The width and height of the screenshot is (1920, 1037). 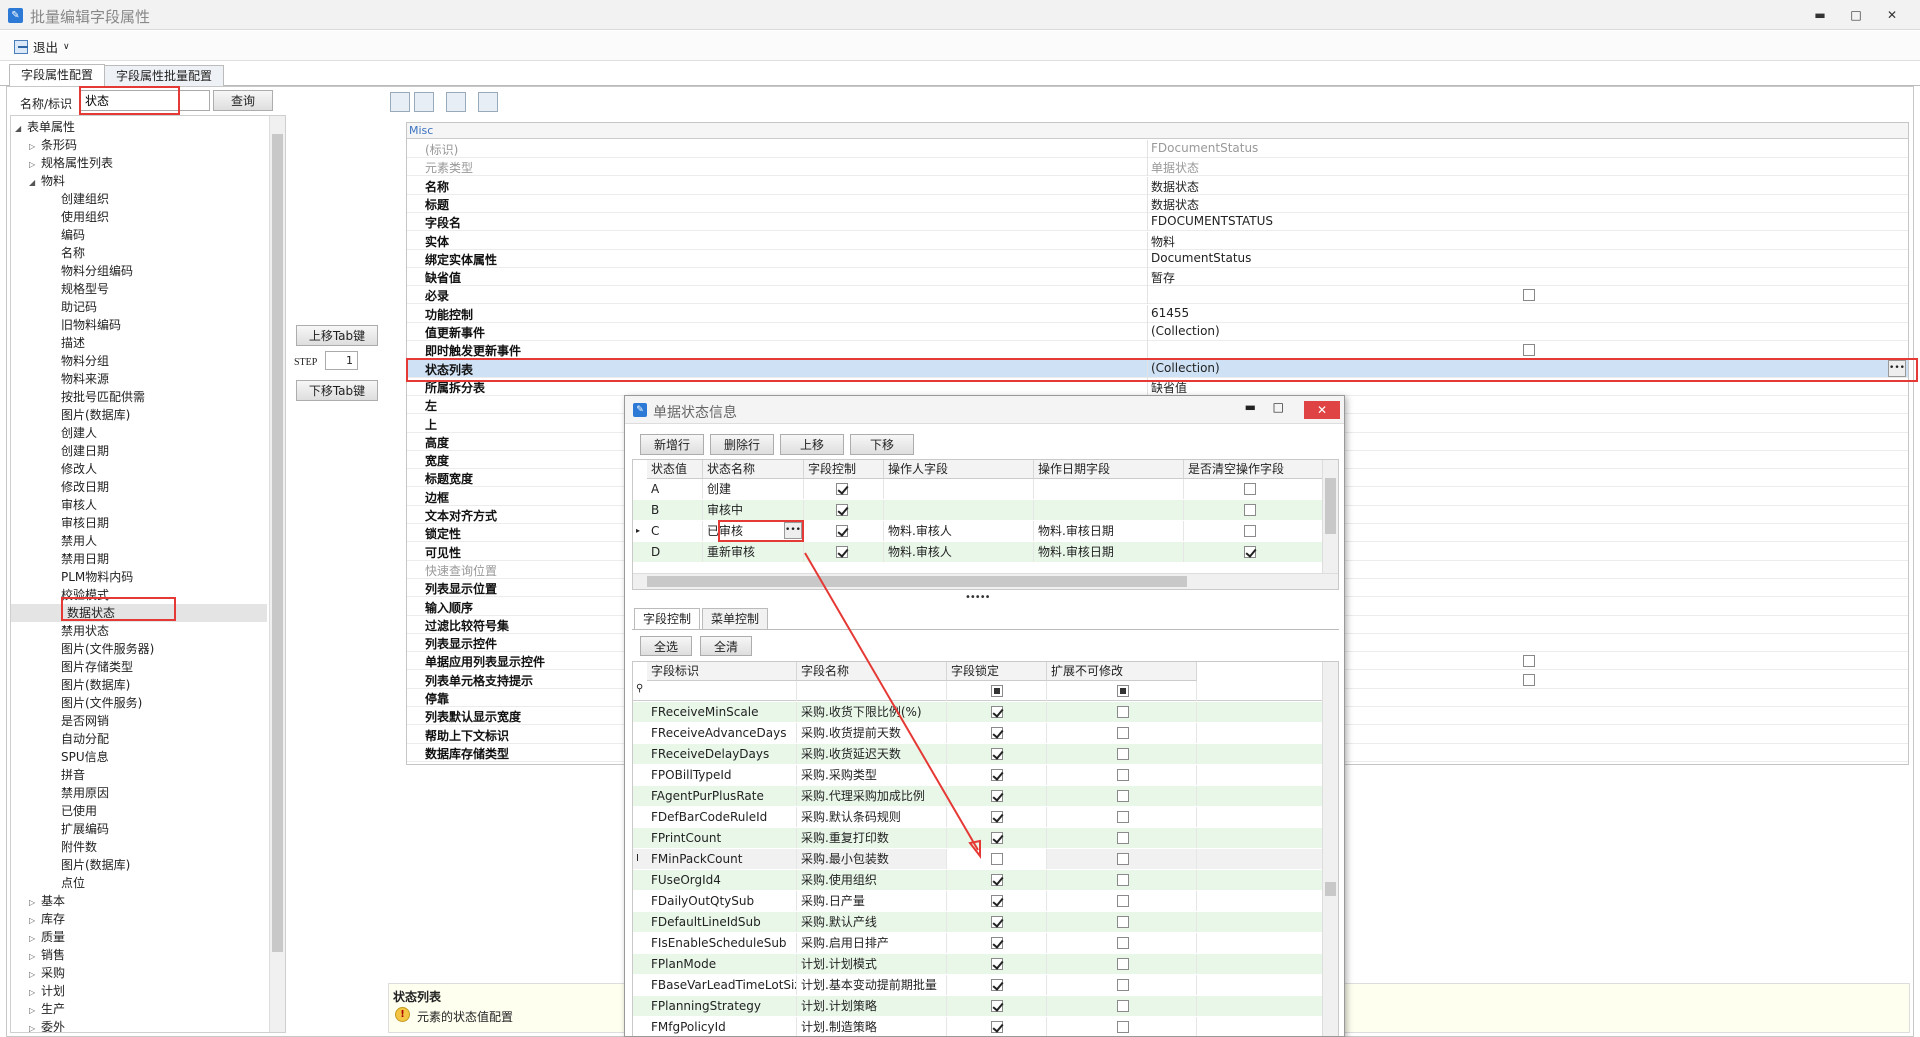 I want to click on tab-menu-control: 菜单控制, so click(x=735, y=618).